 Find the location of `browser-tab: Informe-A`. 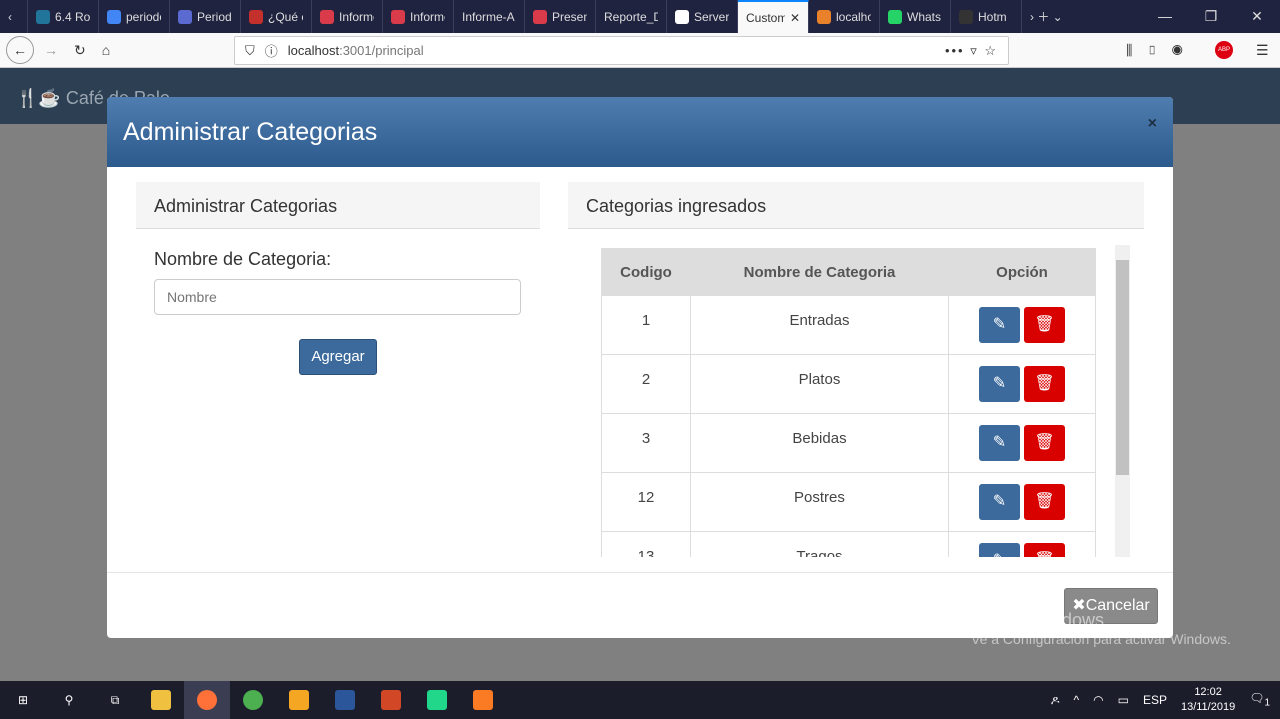

browser-tab: Informe-A is located at coordinates (489, 16).